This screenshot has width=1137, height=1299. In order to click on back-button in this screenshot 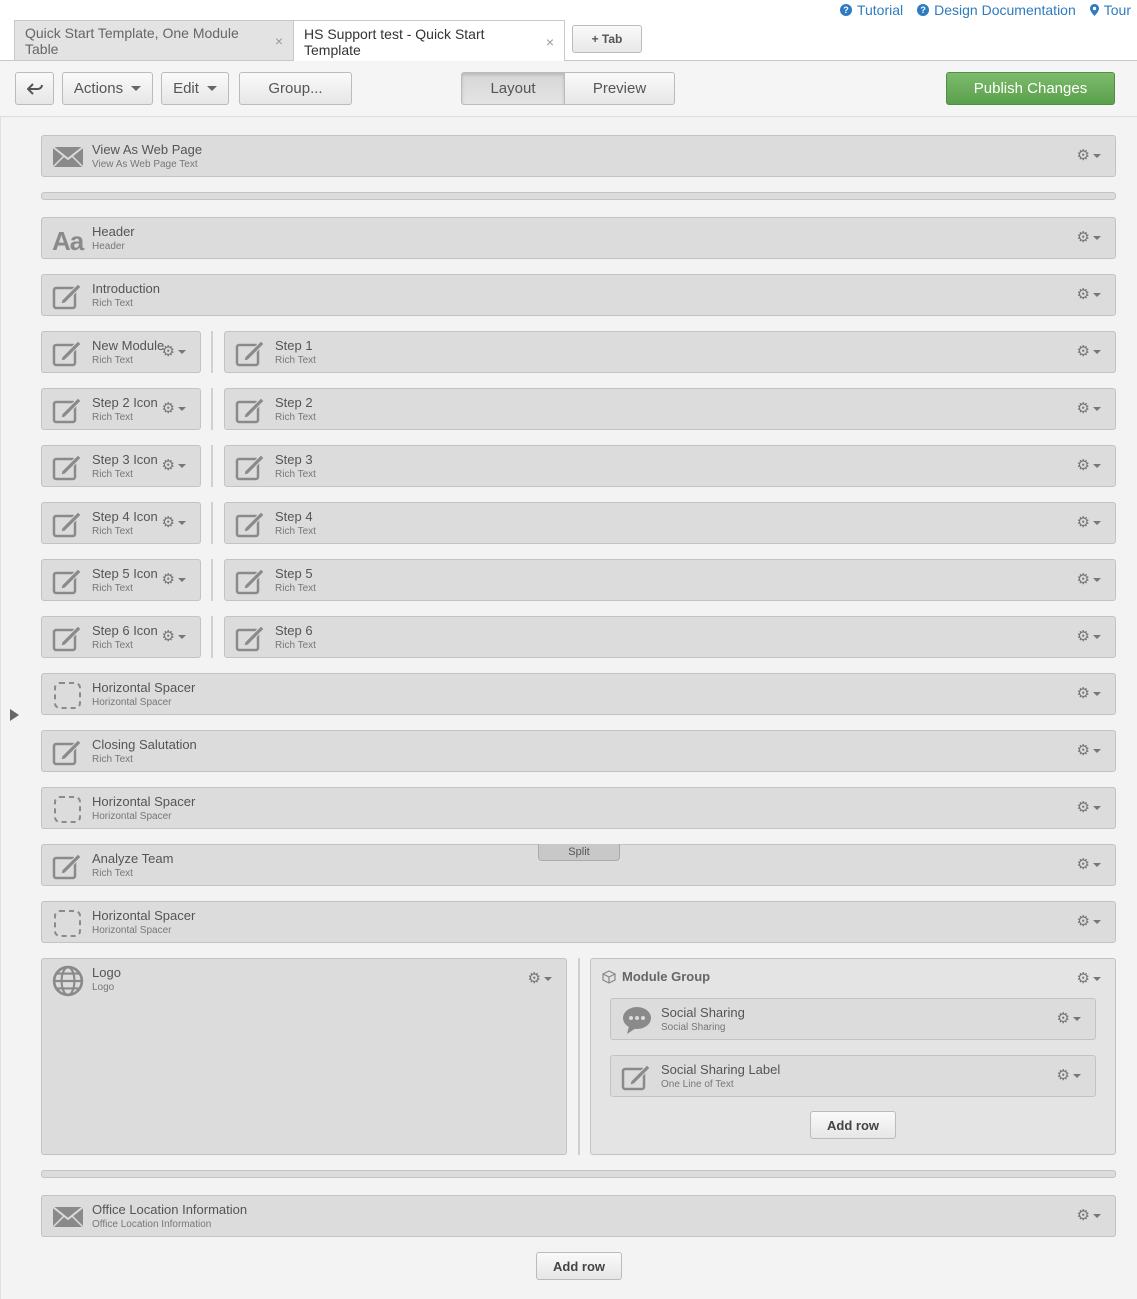, I will do `click(34, 88)`.